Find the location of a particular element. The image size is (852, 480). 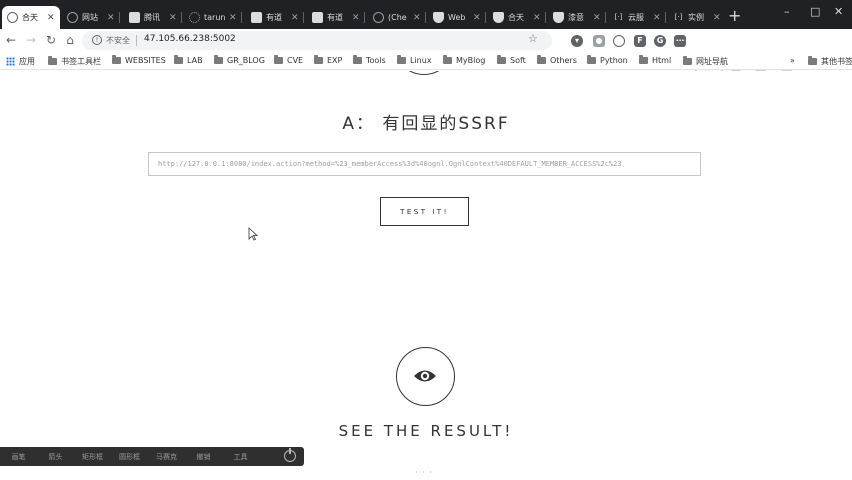

bookmark-label: Python is located at coordinates (614, 60).